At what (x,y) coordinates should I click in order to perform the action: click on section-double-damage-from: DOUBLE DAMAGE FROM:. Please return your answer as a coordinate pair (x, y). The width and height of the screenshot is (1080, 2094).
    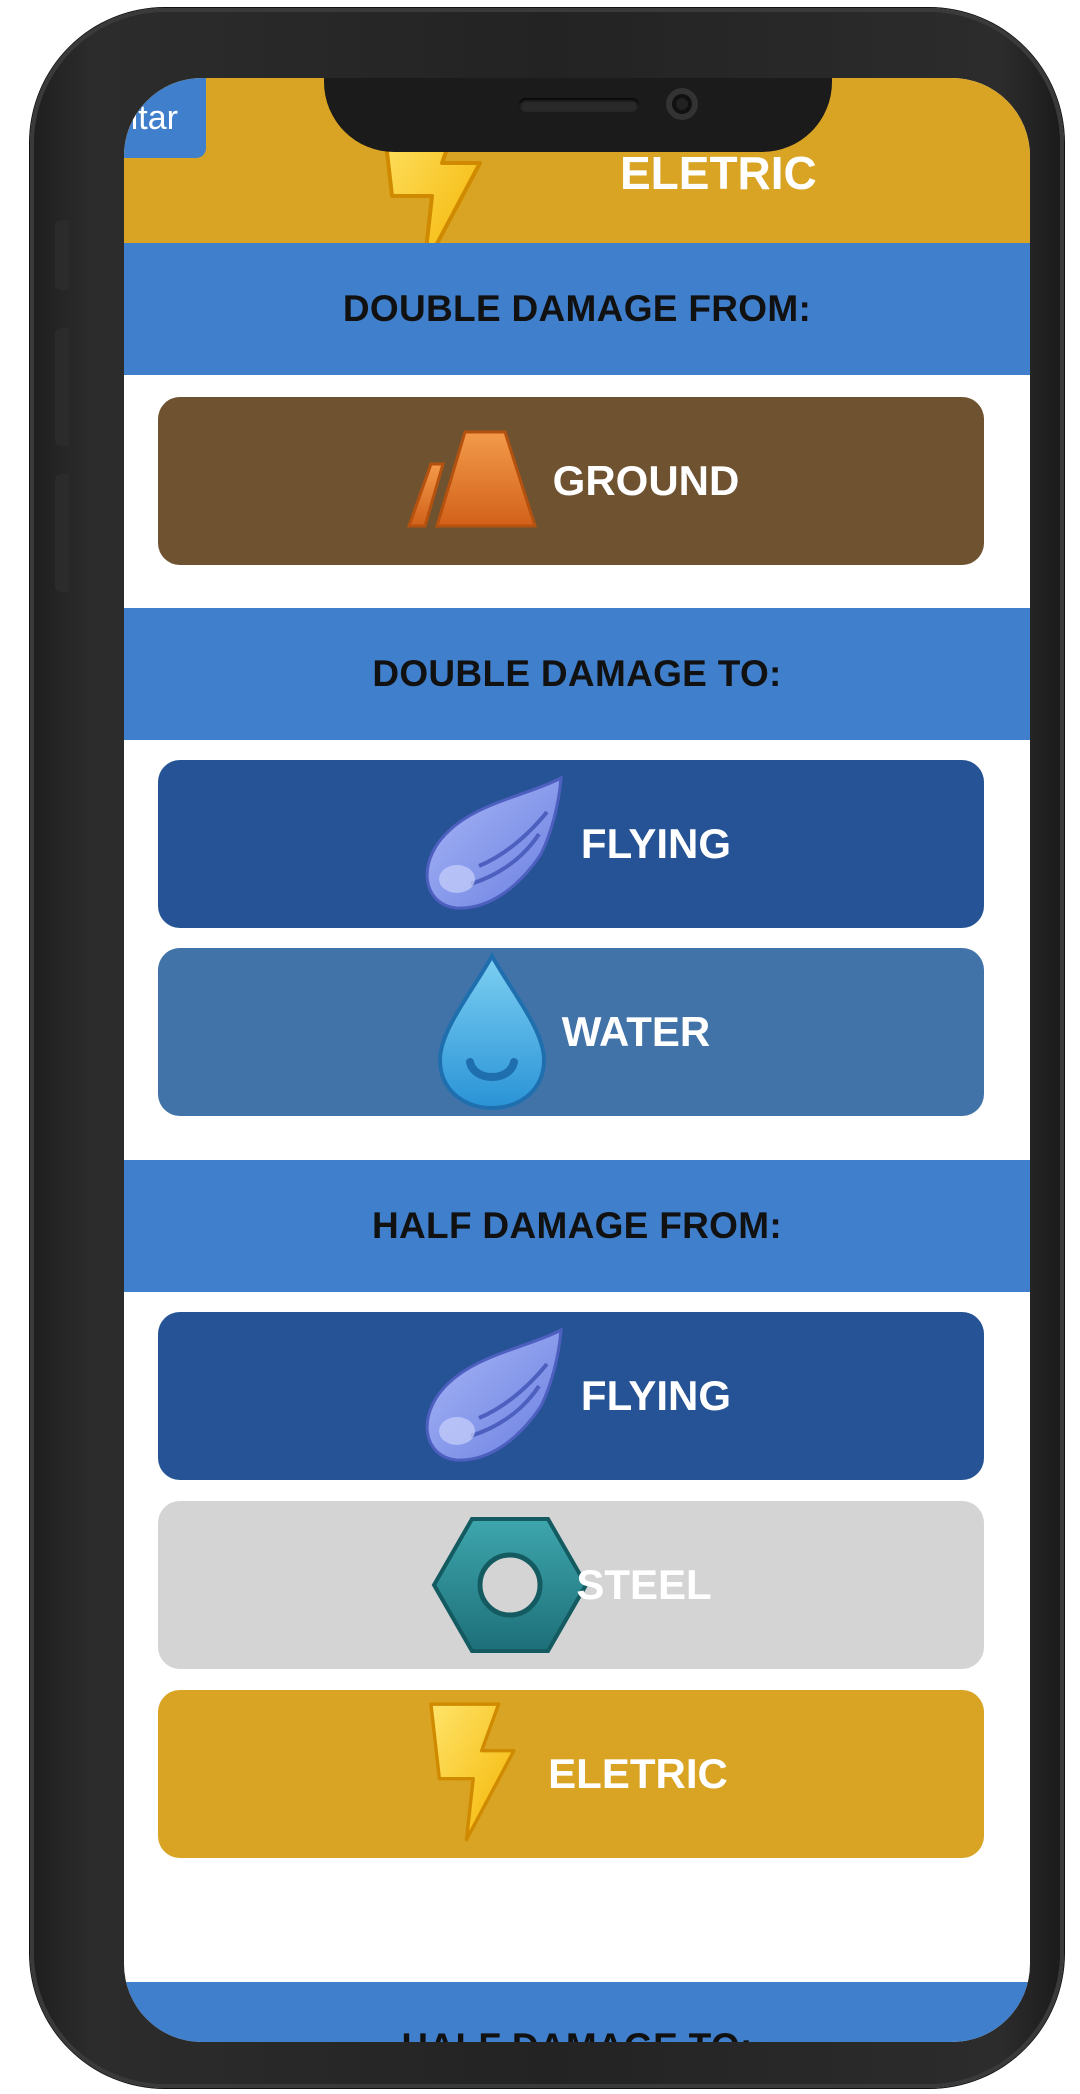
    Looking at the image, I should click on (577, 309).